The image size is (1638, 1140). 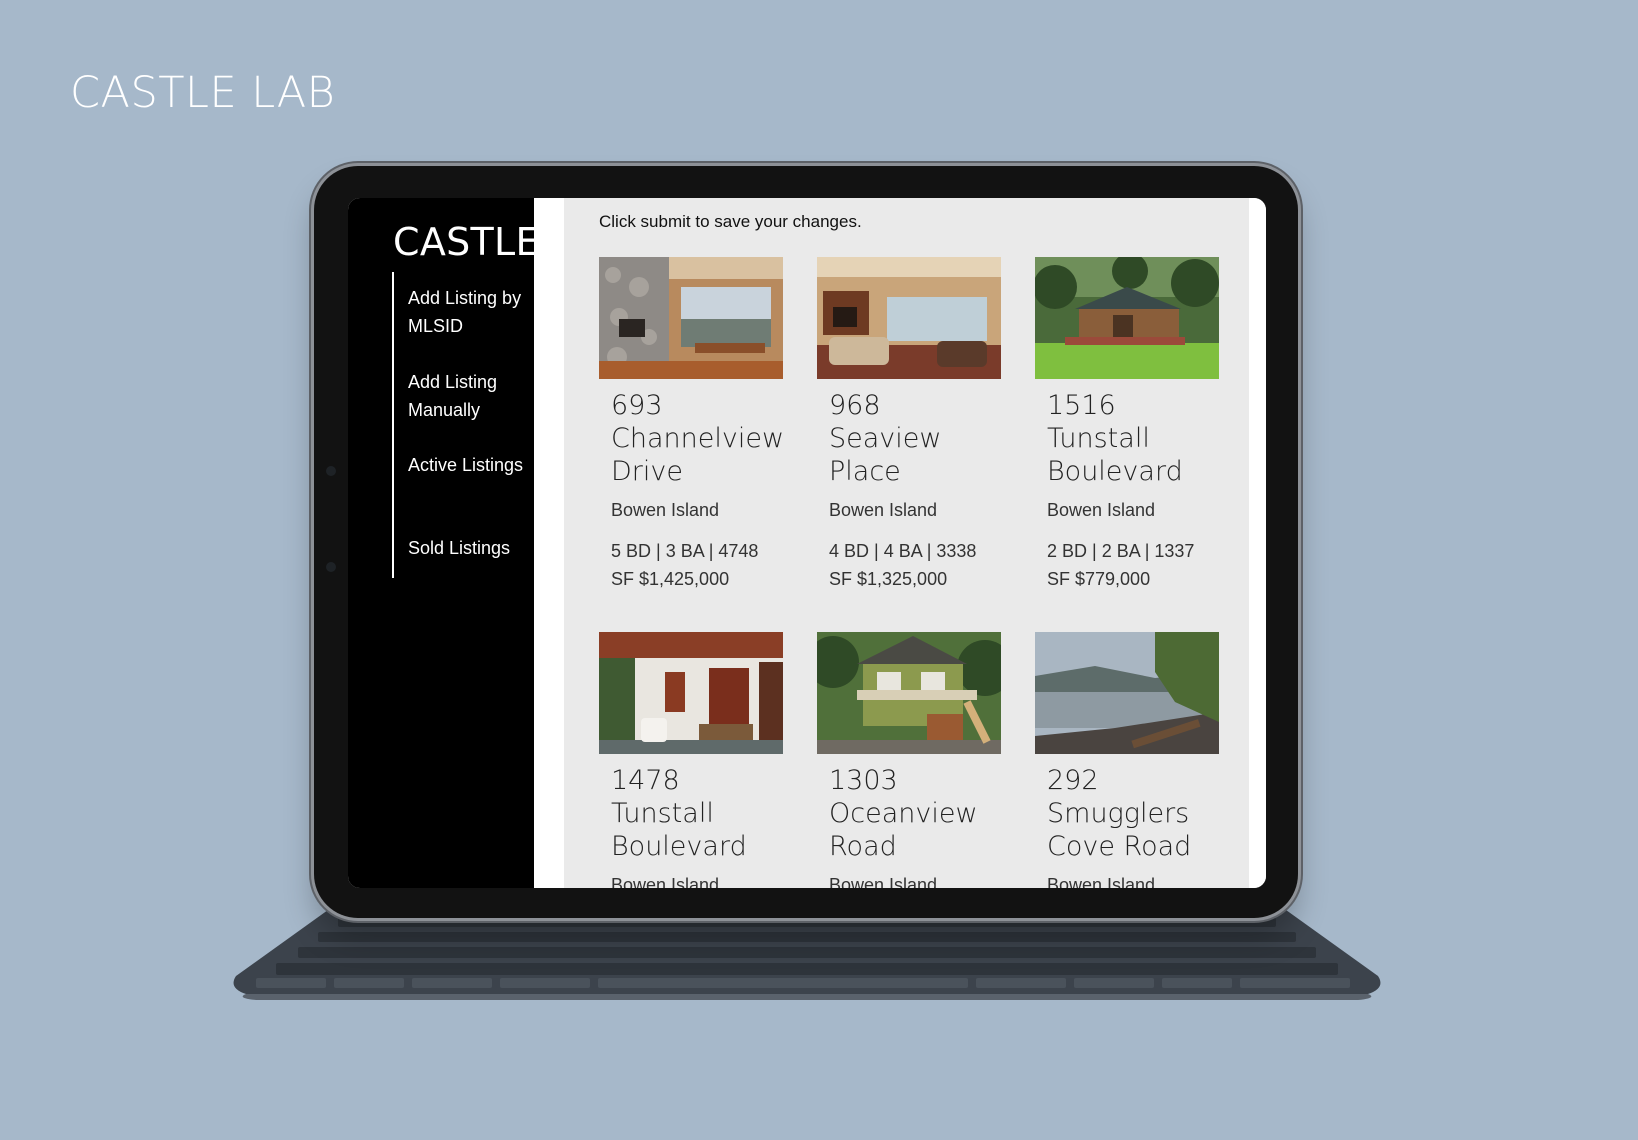 What do you see at coordinates (393, 425) in the screenshot?
I see `nav-rule` at bounding box center [393, 425].